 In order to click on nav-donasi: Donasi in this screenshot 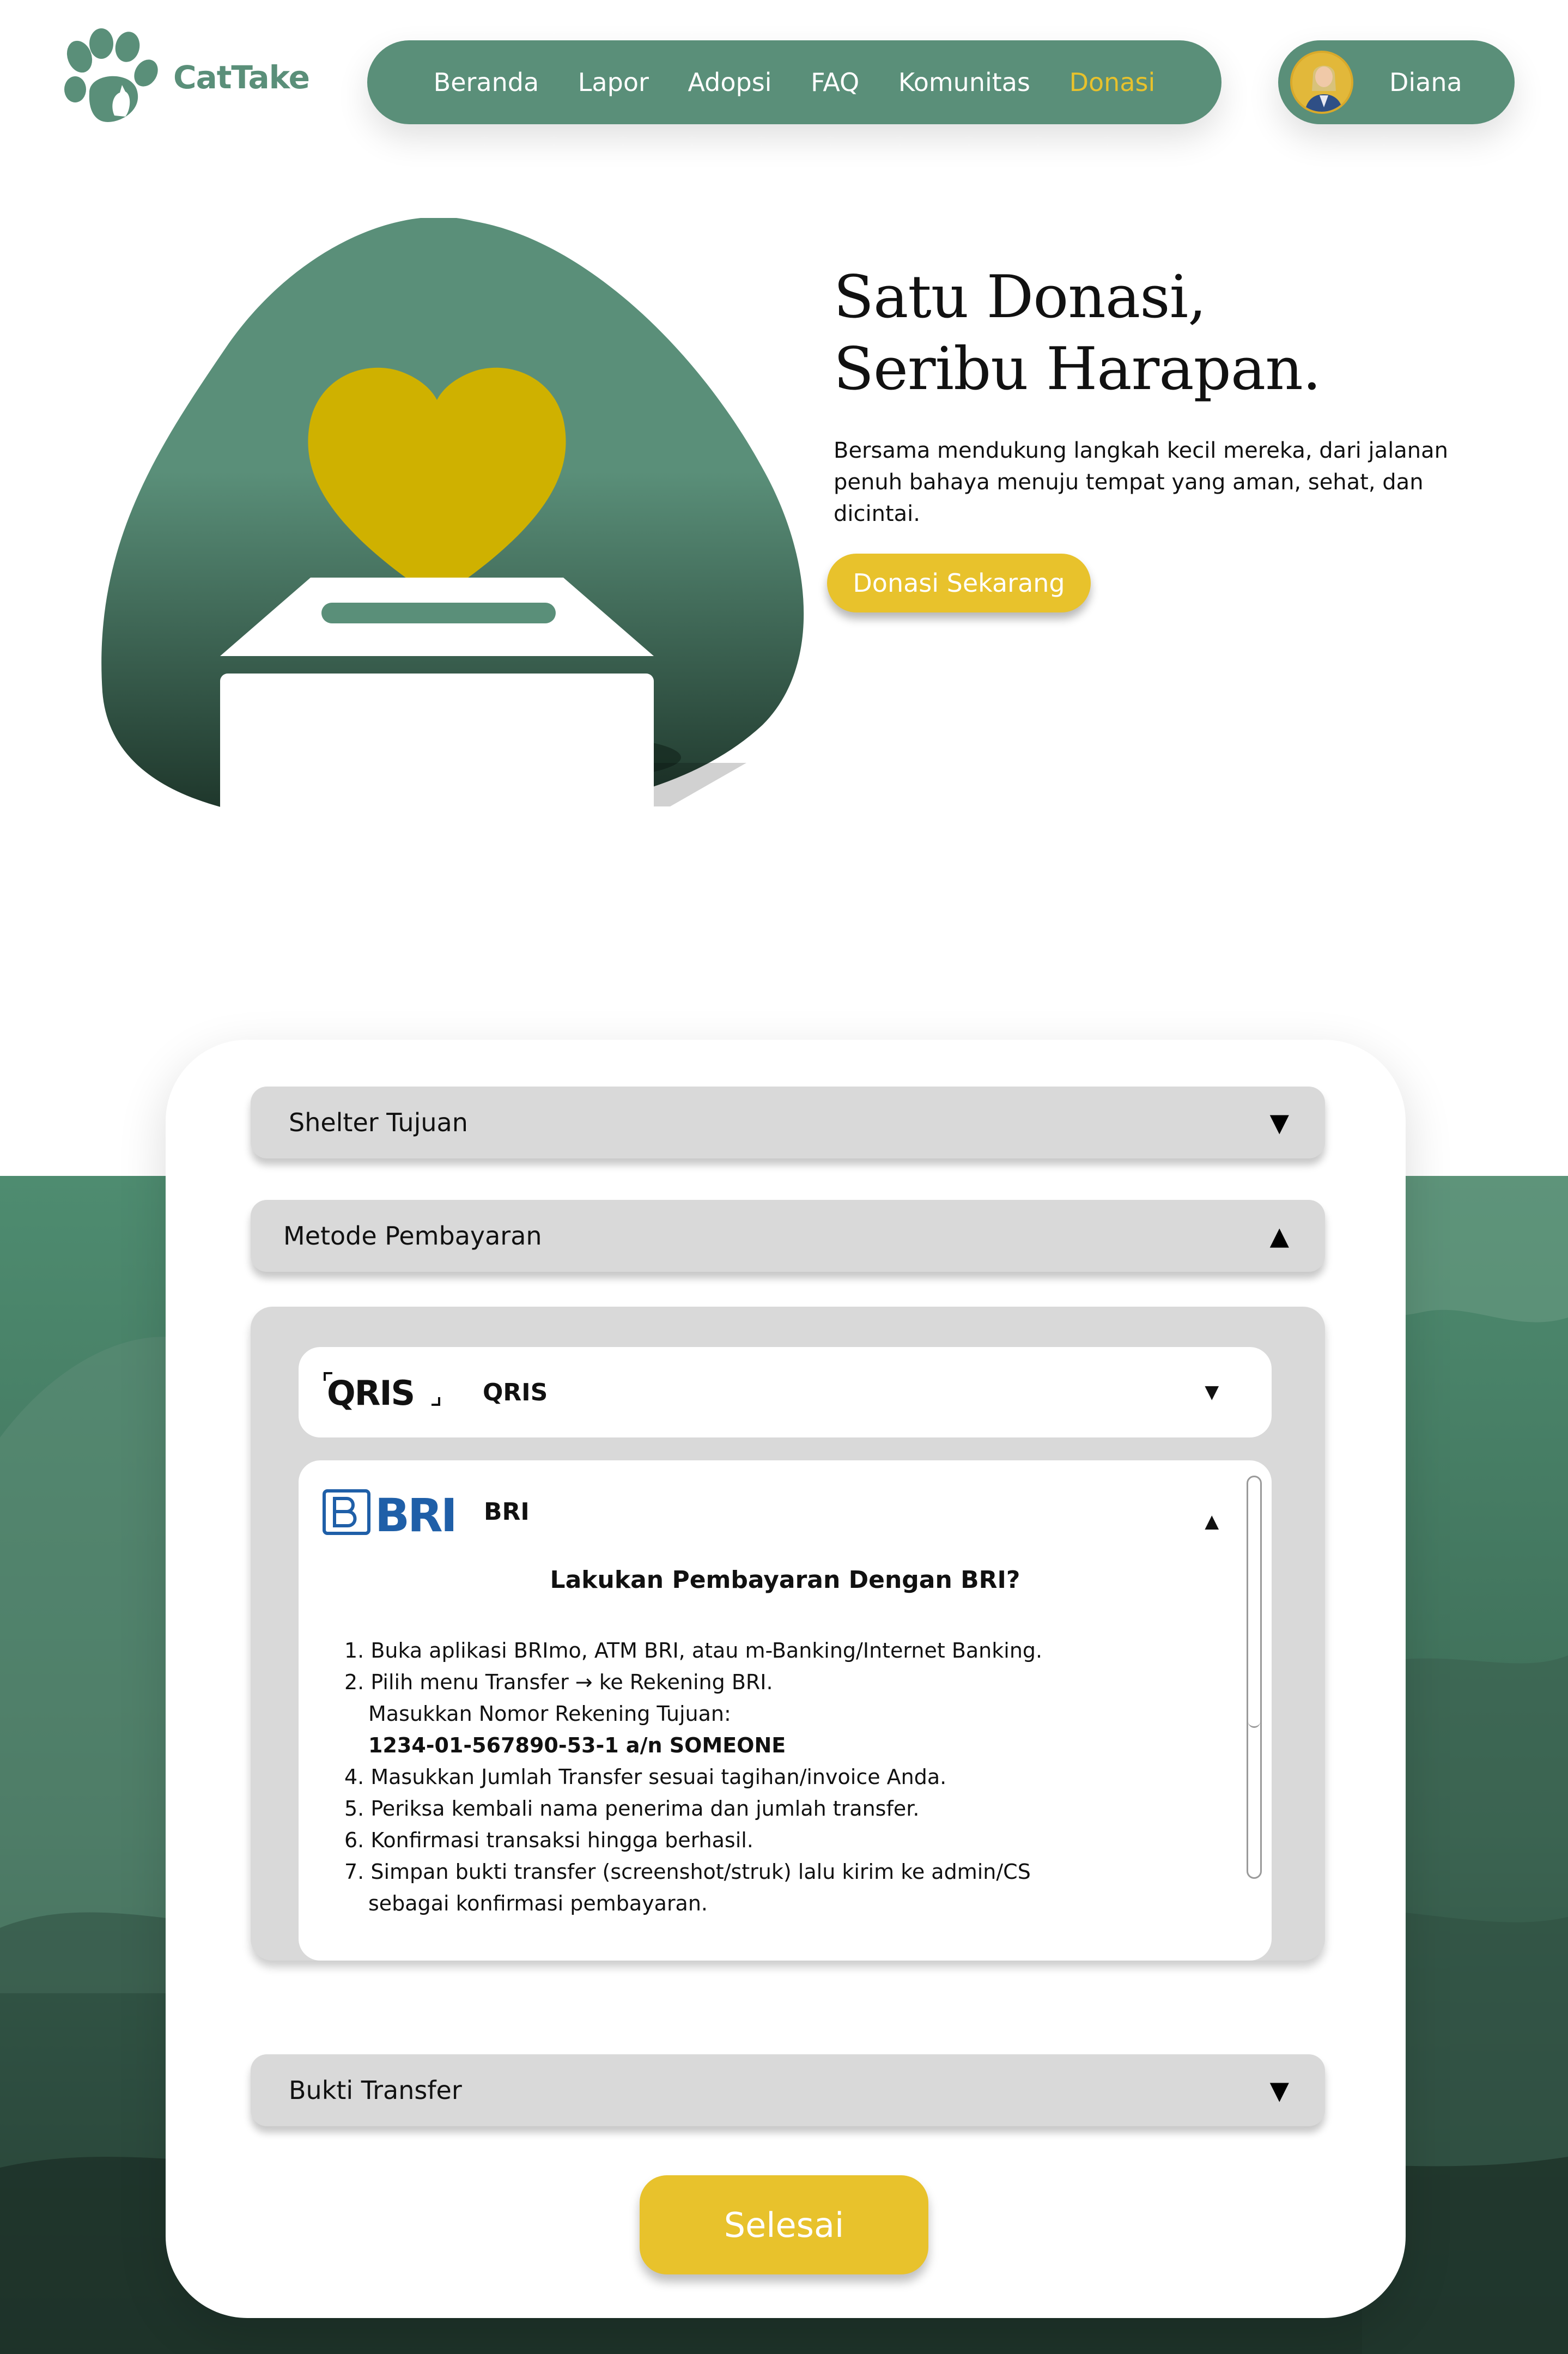, I will do `click(1113, 83)`.